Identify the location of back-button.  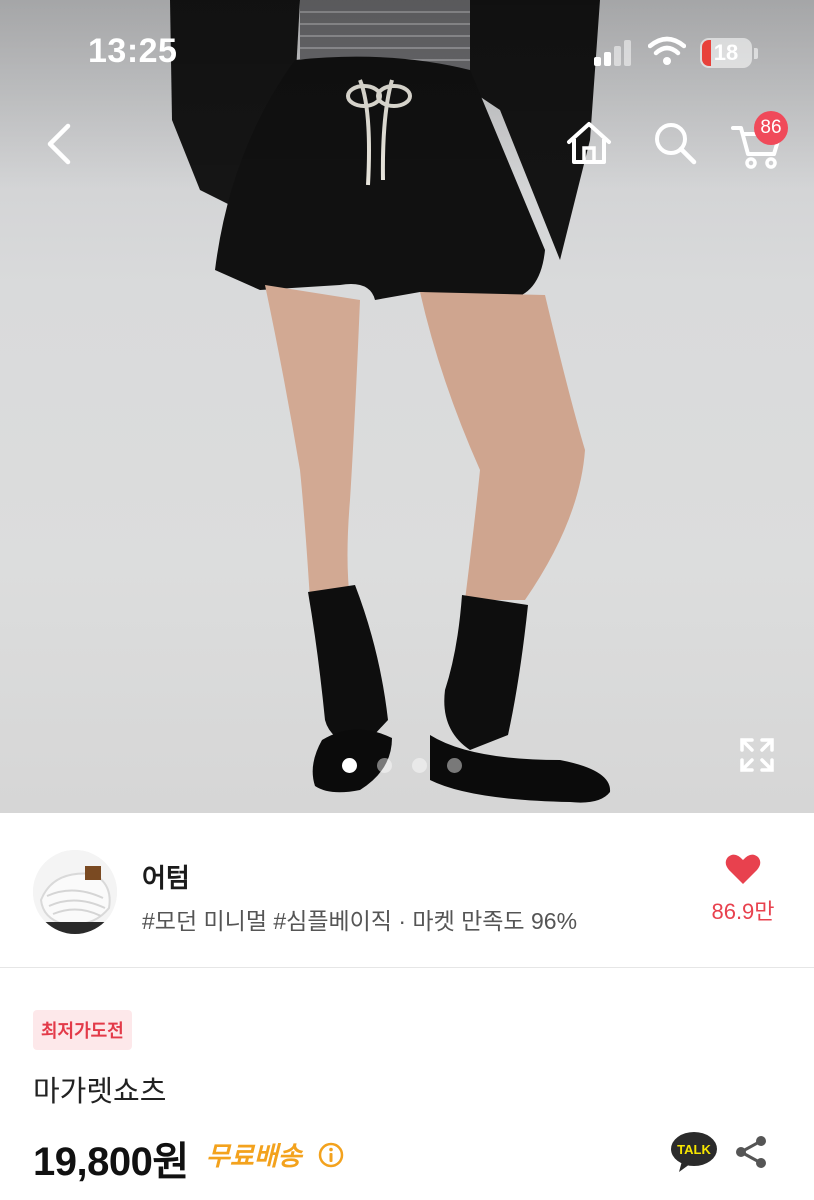
(60, 144).